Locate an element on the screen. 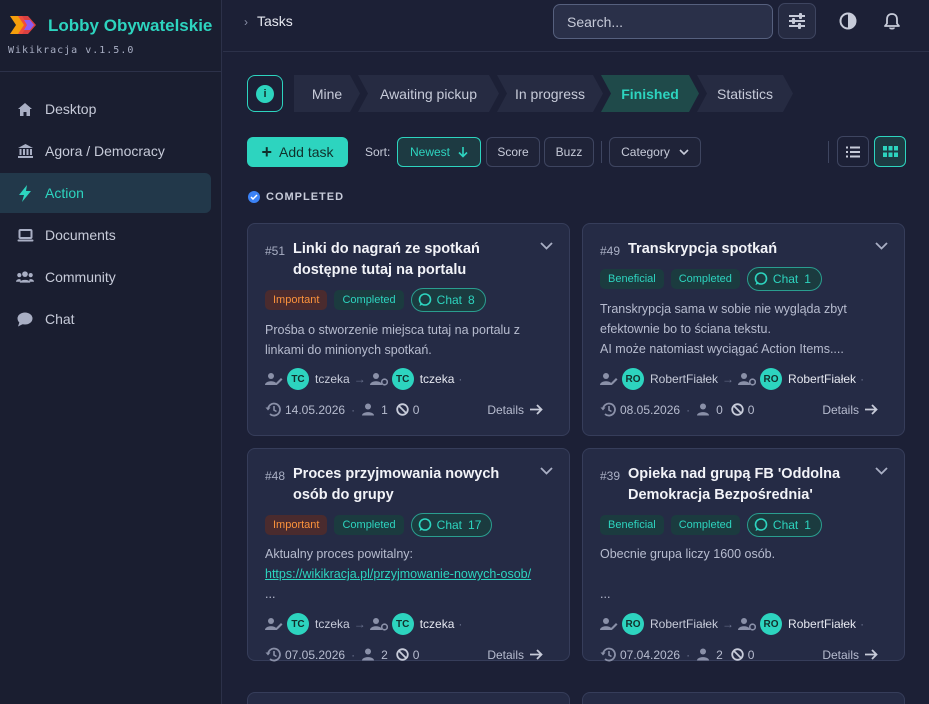 This screenshot has width=929, height=704. chat-button: Chat 17 is located at coordinates (451, 525).